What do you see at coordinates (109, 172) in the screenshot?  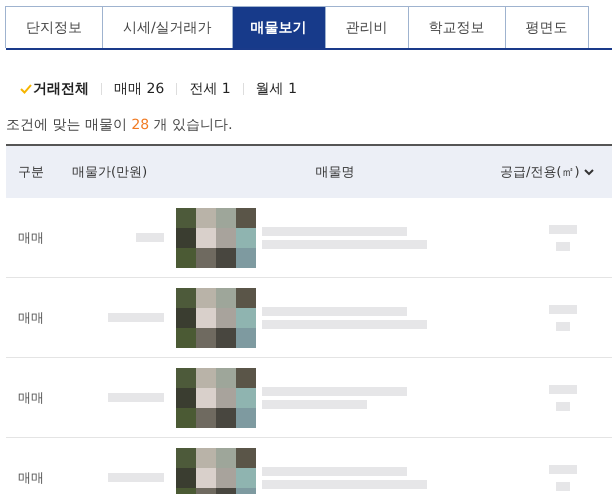 I see `column-header: 매물가(만원)` at bounding box center [109, 172].